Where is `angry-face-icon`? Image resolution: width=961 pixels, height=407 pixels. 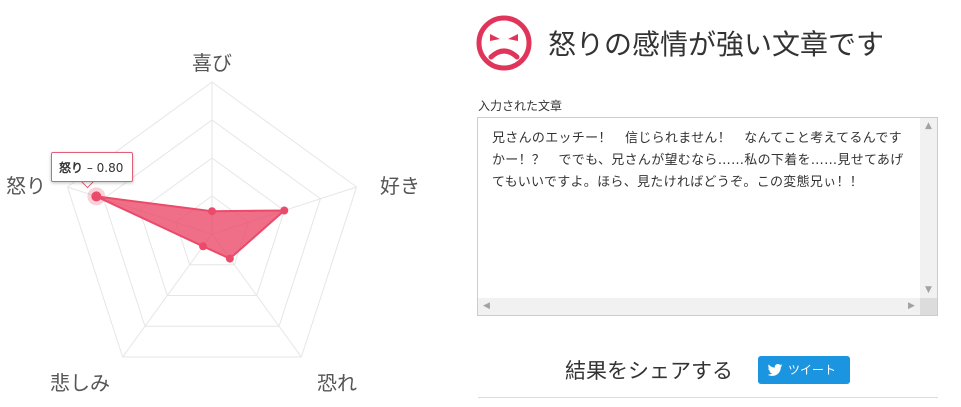 angry-face-icon is located at coordinates (504, 43).